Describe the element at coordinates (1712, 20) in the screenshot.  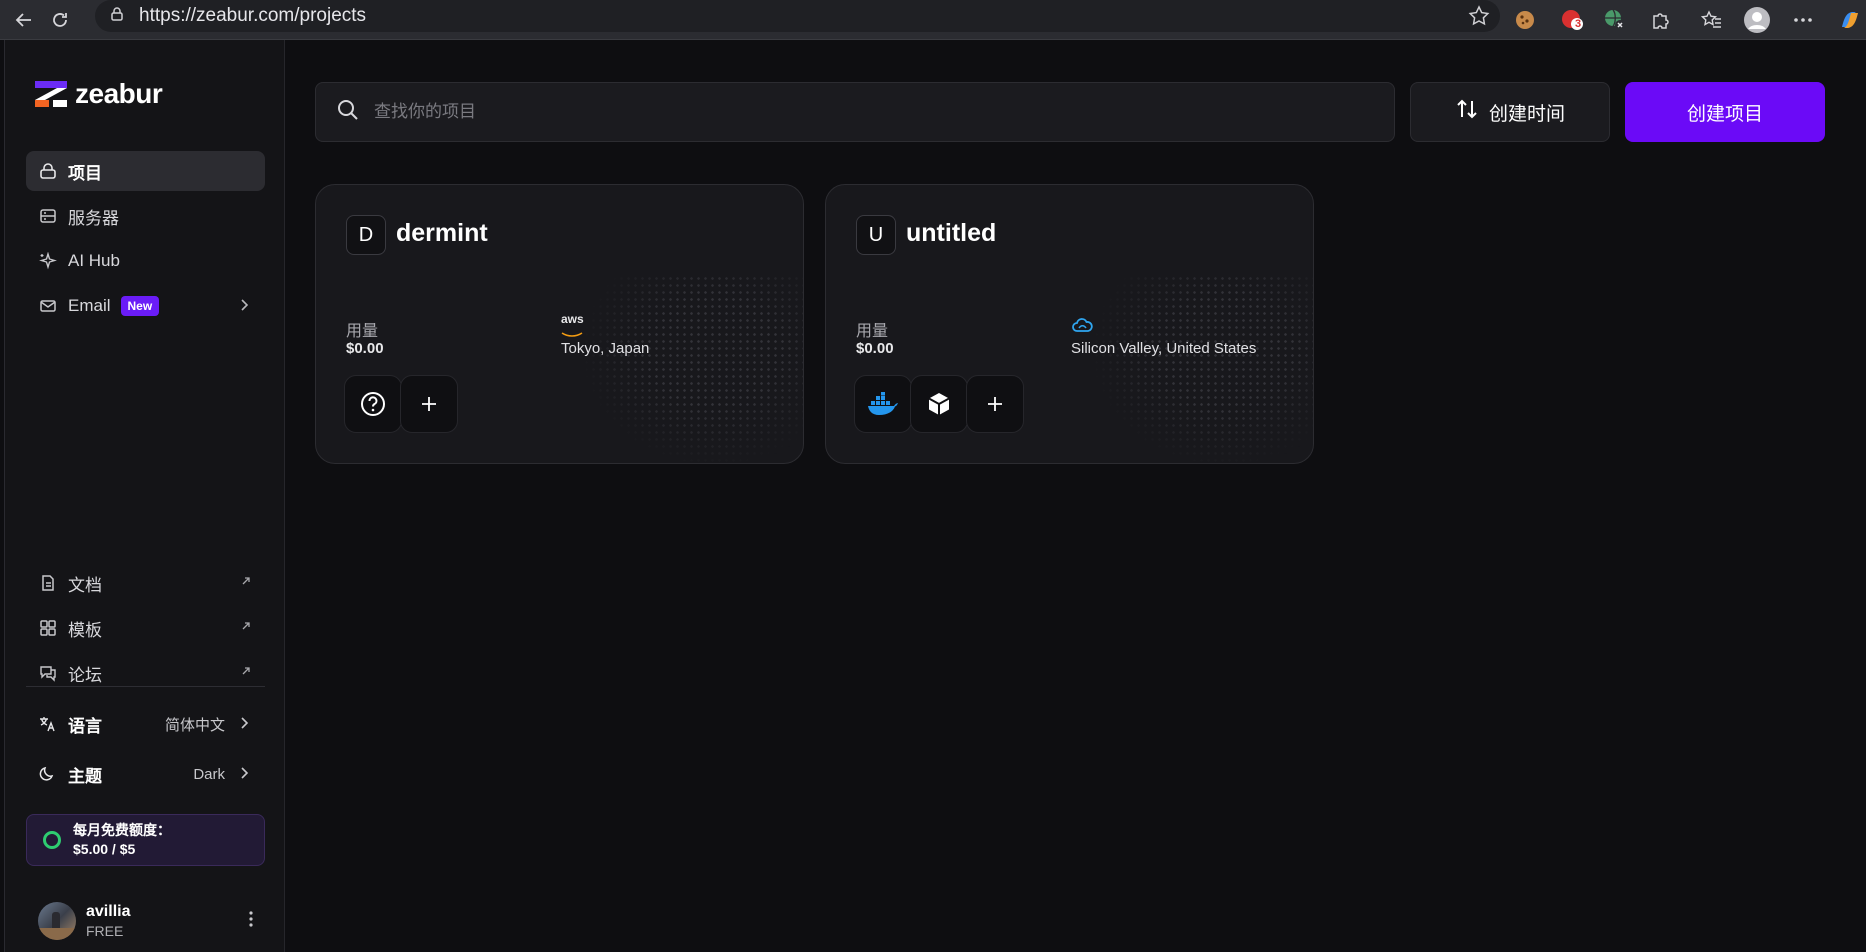
I see `favorites-icon` at that location.